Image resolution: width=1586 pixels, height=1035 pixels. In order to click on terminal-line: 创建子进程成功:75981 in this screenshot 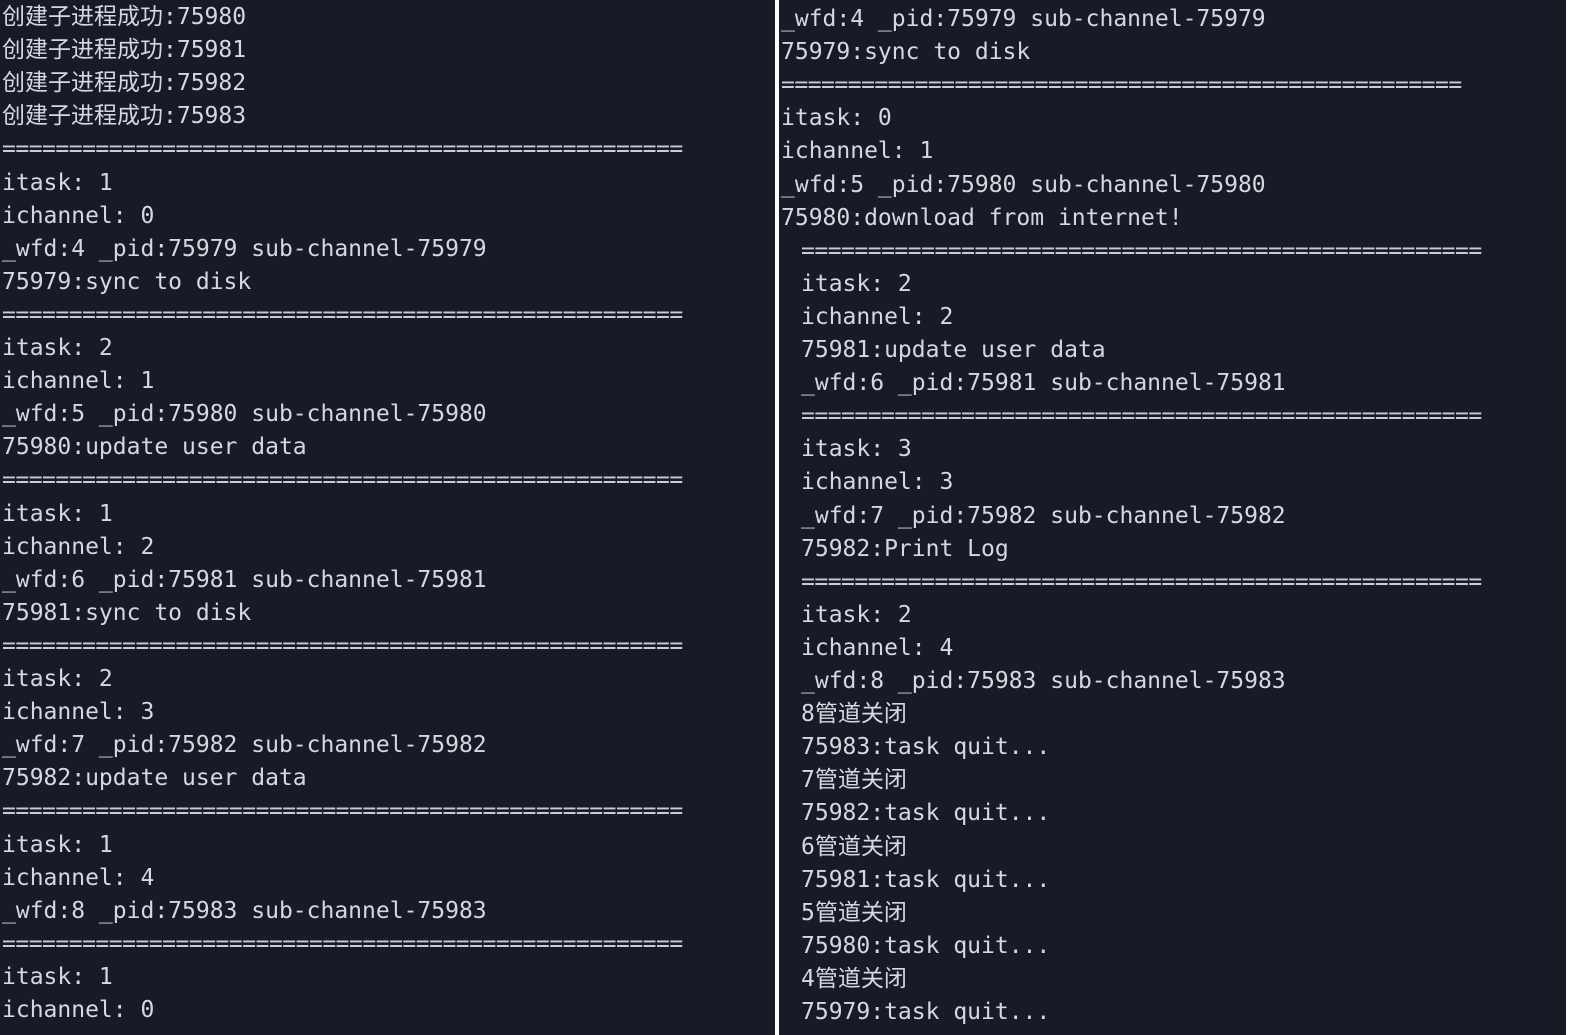, I will do `click(124, 50)`.